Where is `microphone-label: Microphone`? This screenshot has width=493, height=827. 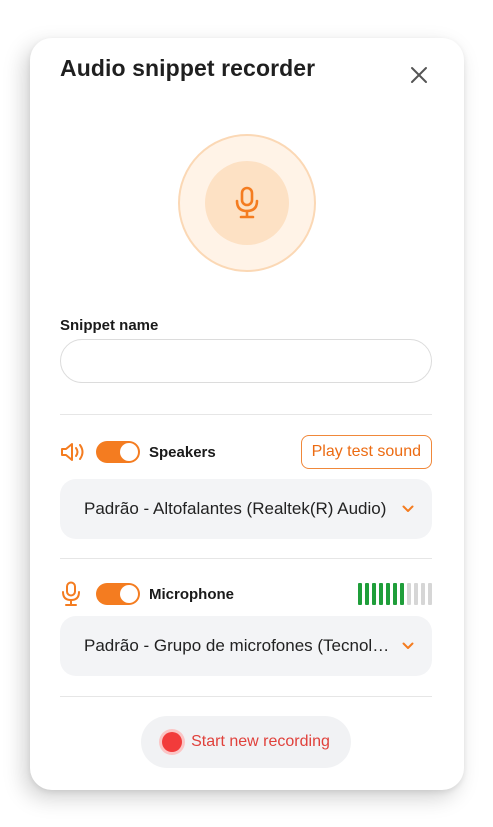 microphone-label: Microphone is located at coordinates (191, 594).